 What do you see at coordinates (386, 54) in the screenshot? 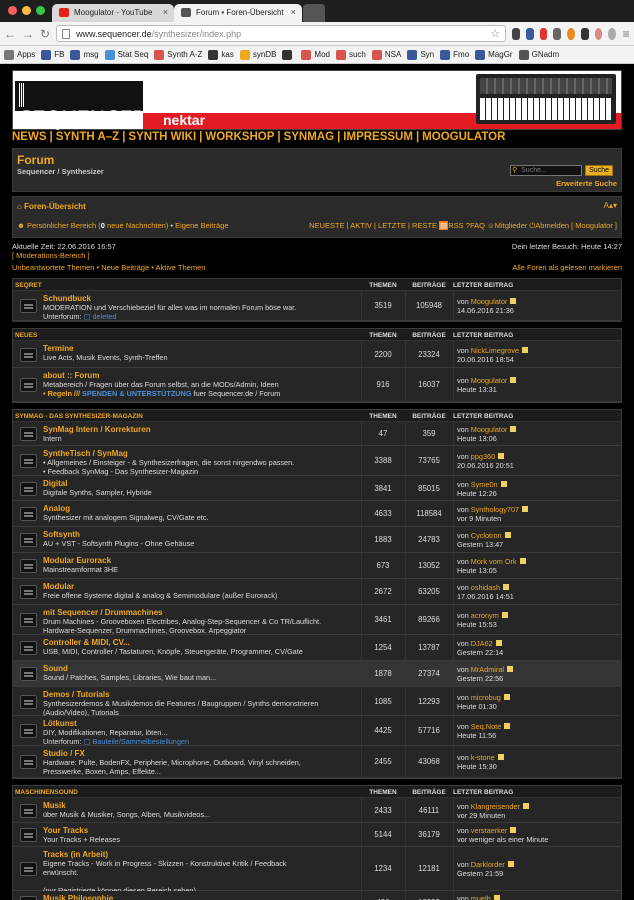
I see `bookmark-item: NSA` at bounding box center [386, 54].